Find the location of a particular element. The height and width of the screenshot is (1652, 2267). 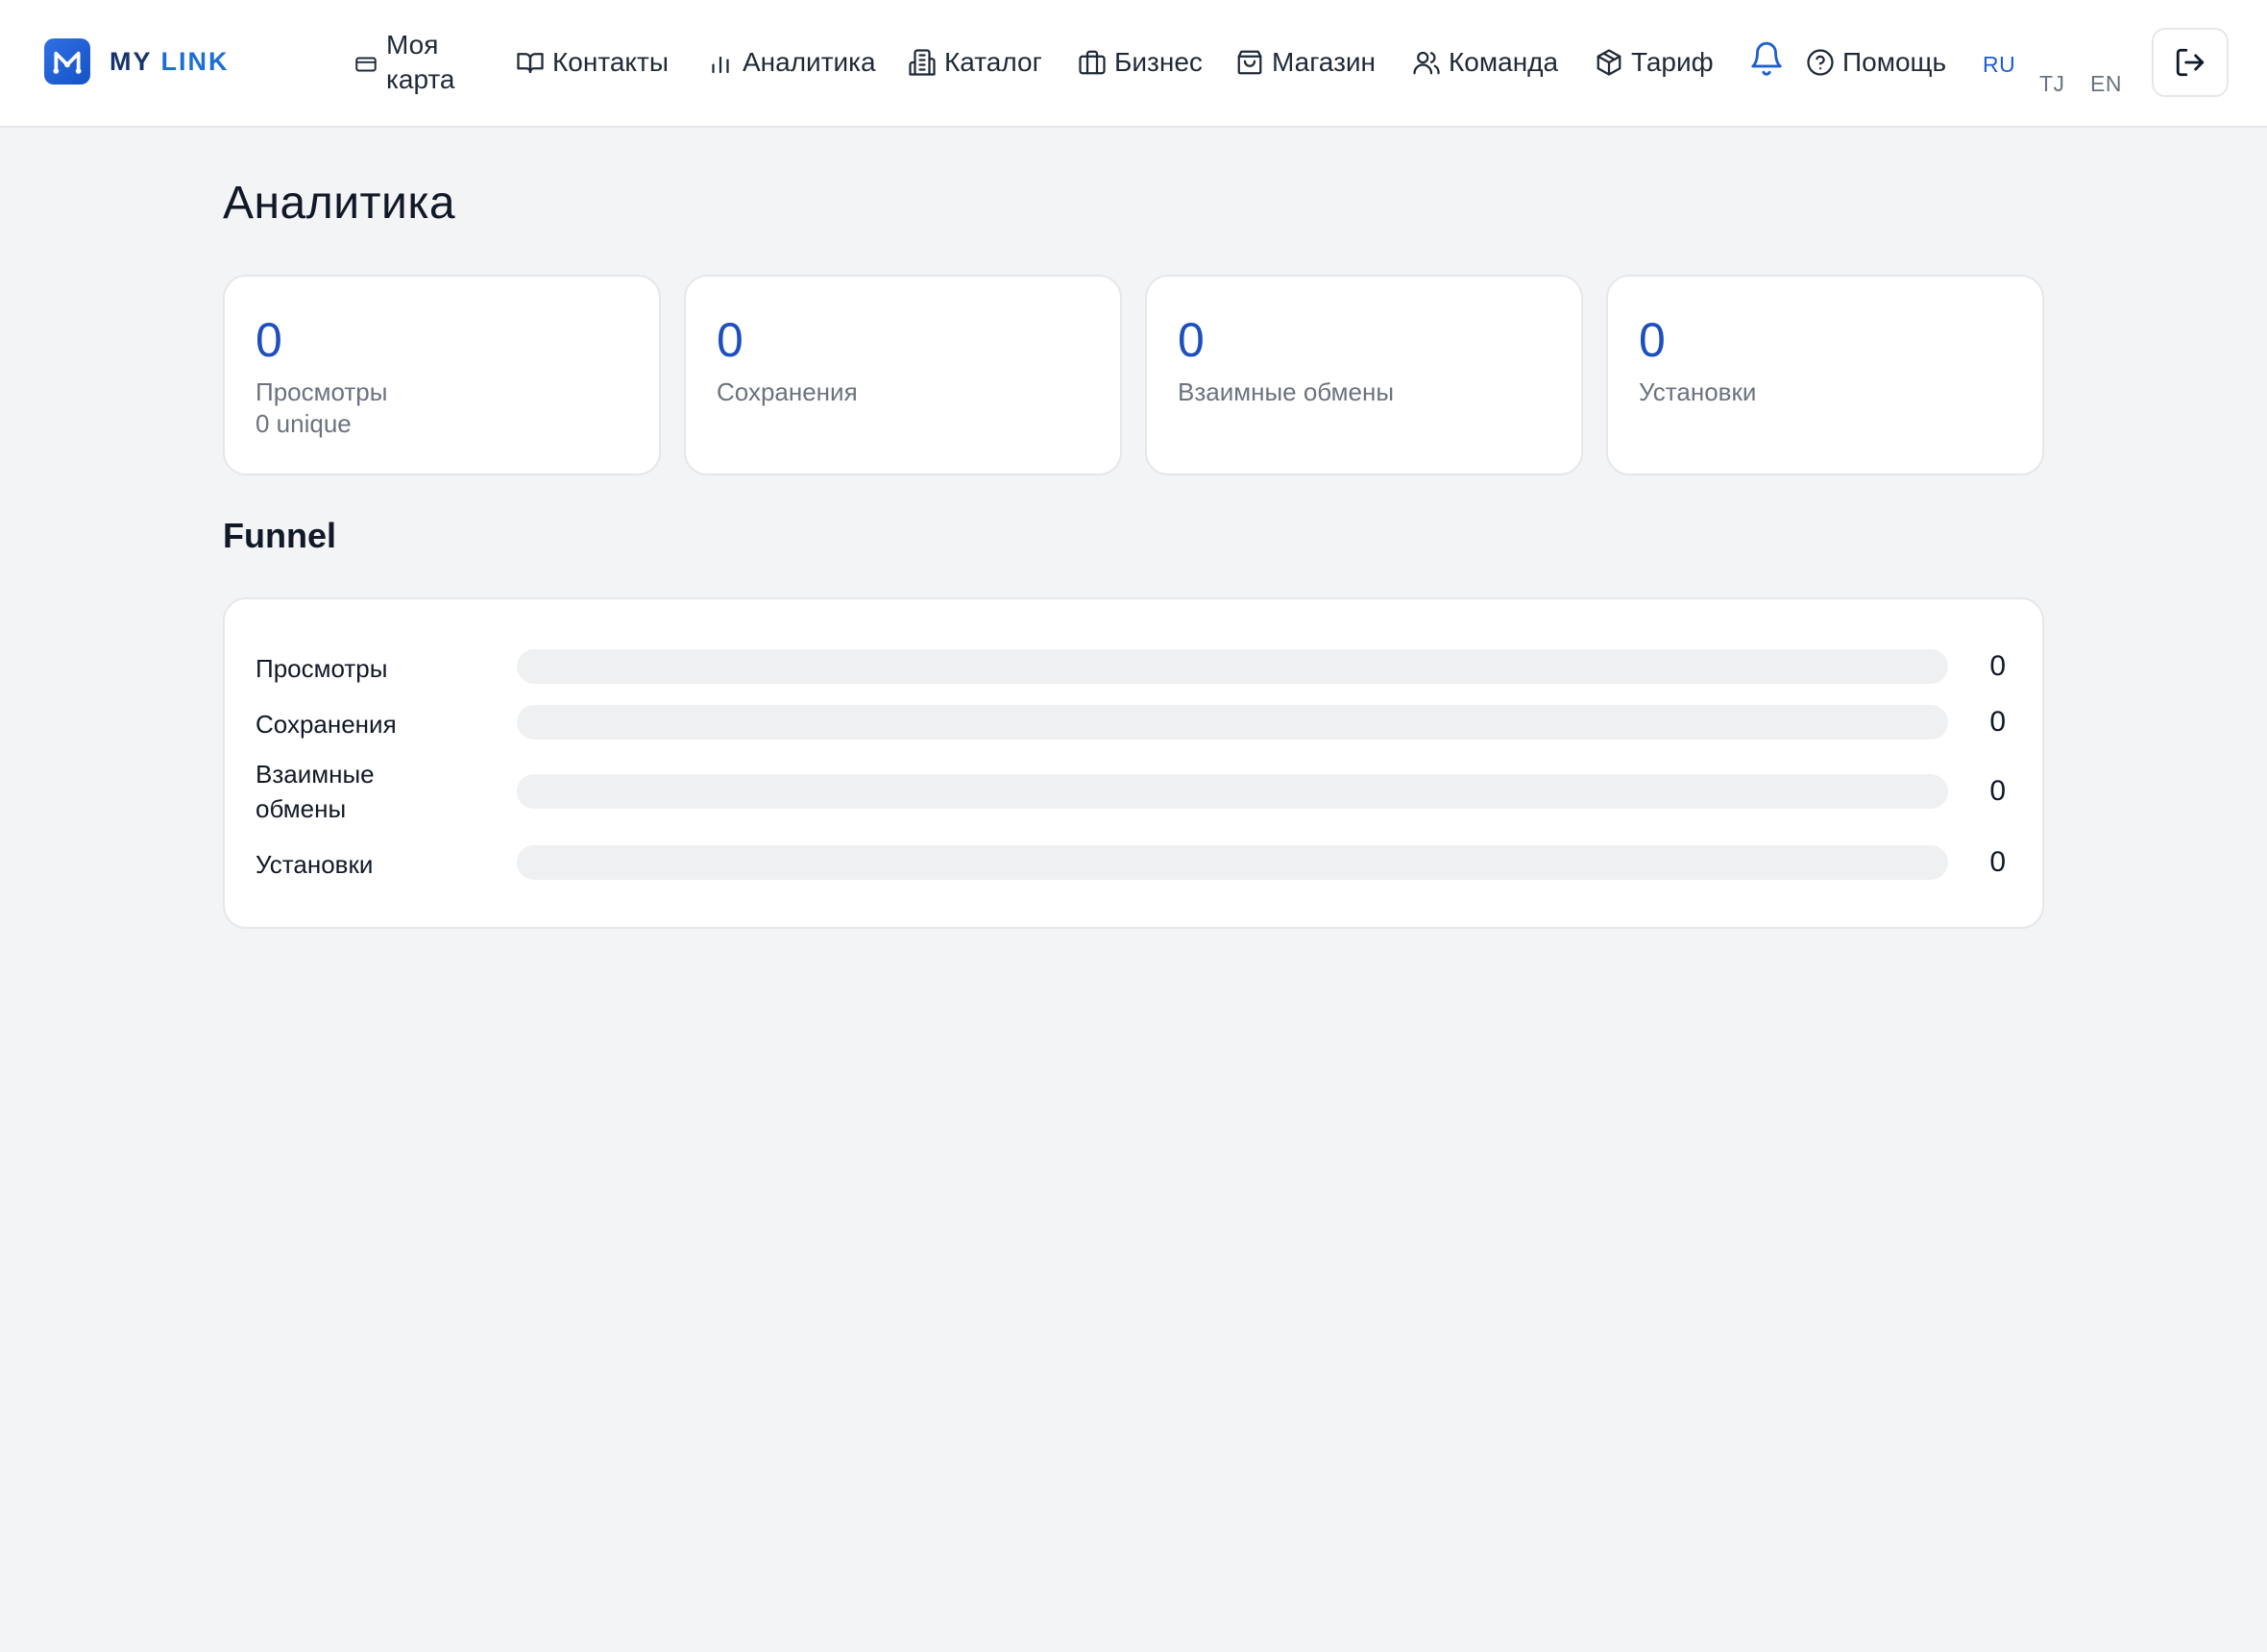

nav-item-help: Помощь is located at coordinates (1876, 62).